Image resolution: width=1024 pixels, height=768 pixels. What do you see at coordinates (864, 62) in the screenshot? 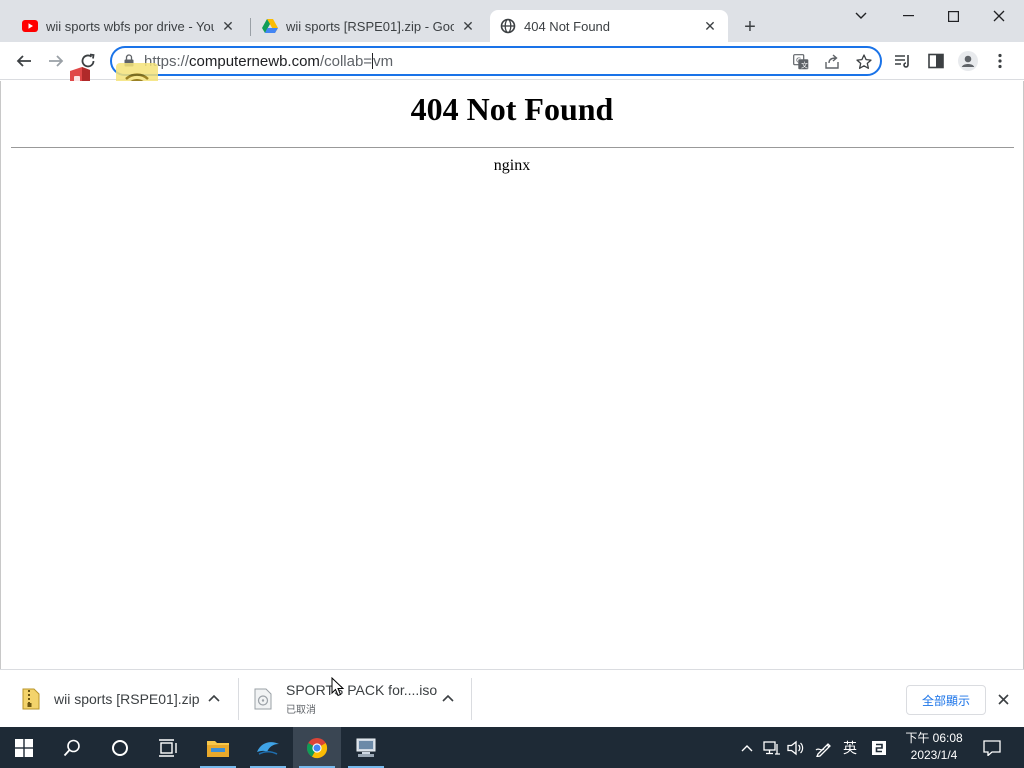
I see `star-icon` at bounding box center [864, 62].